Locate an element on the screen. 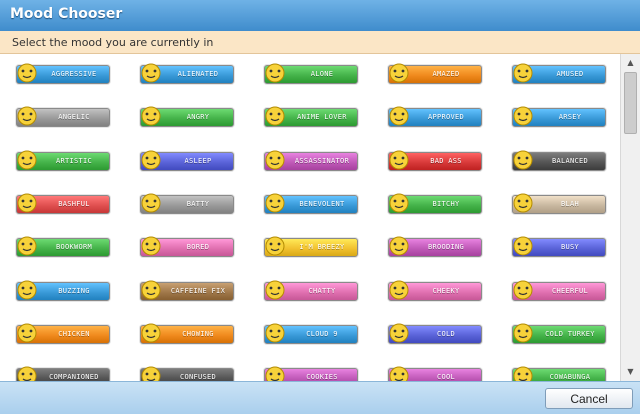 The image size is (640, 414). mood-label: CHEEKY is located at coordinates (446, 290).